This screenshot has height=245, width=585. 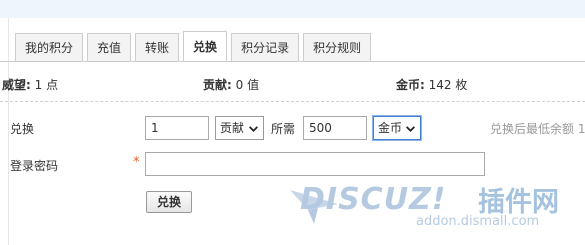 I want to click on to-currency-value: 金币, so click(x=390, y=128).